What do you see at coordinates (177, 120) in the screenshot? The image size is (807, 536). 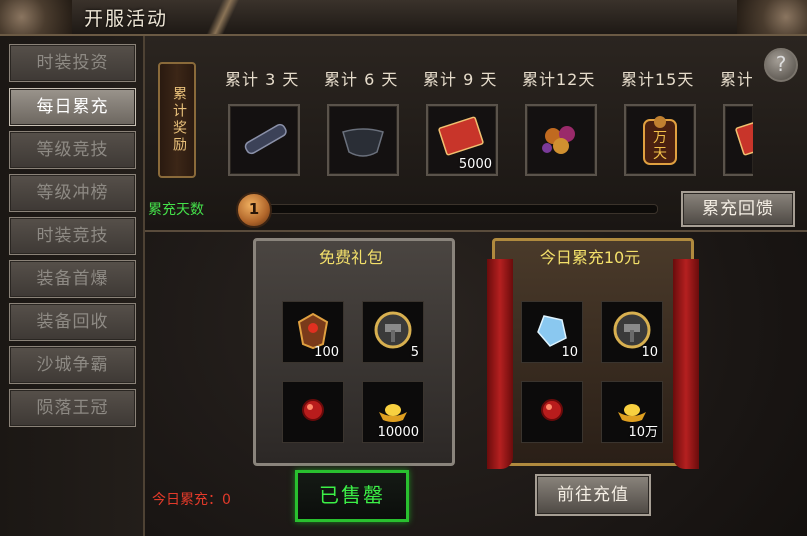 I see `cumulative-rewards-banner: 累计奖励` at bounding box center [177, 120].